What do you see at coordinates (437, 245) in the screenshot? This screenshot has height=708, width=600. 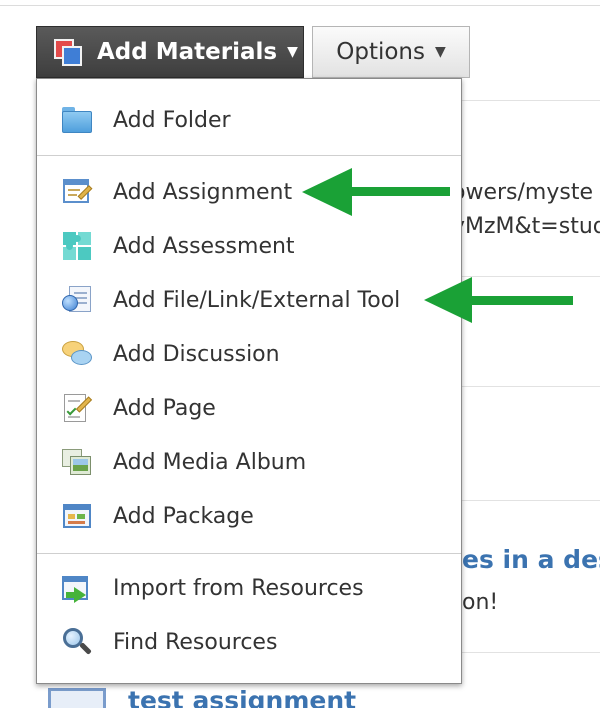 I see `annotation-arrows` at bounding box center [437, 245].